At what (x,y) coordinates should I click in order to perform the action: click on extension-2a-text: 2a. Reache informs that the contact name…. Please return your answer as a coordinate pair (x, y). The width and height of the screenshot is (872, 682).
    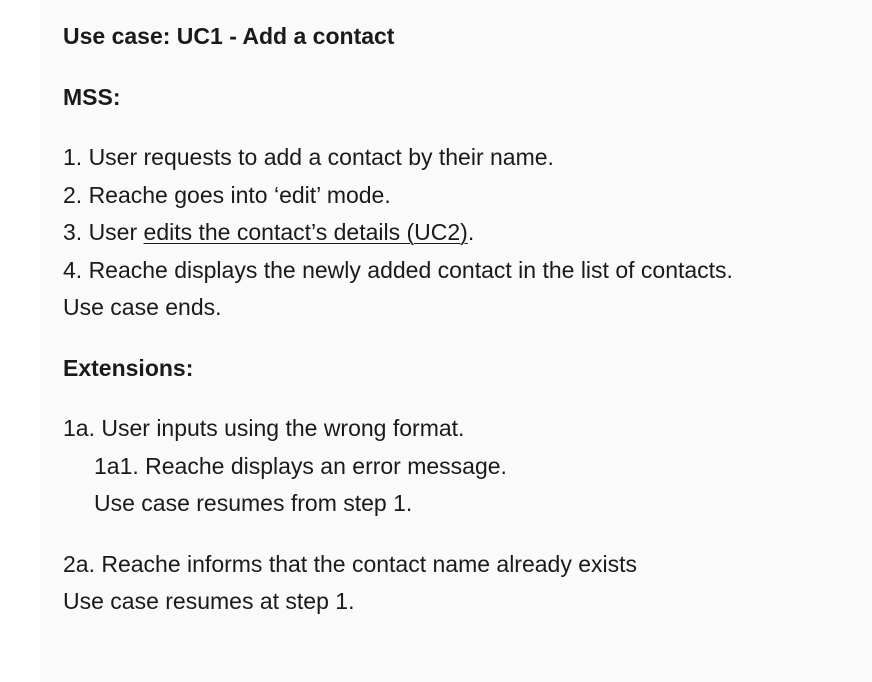
    Looking at the image, I should click on (350, 563).